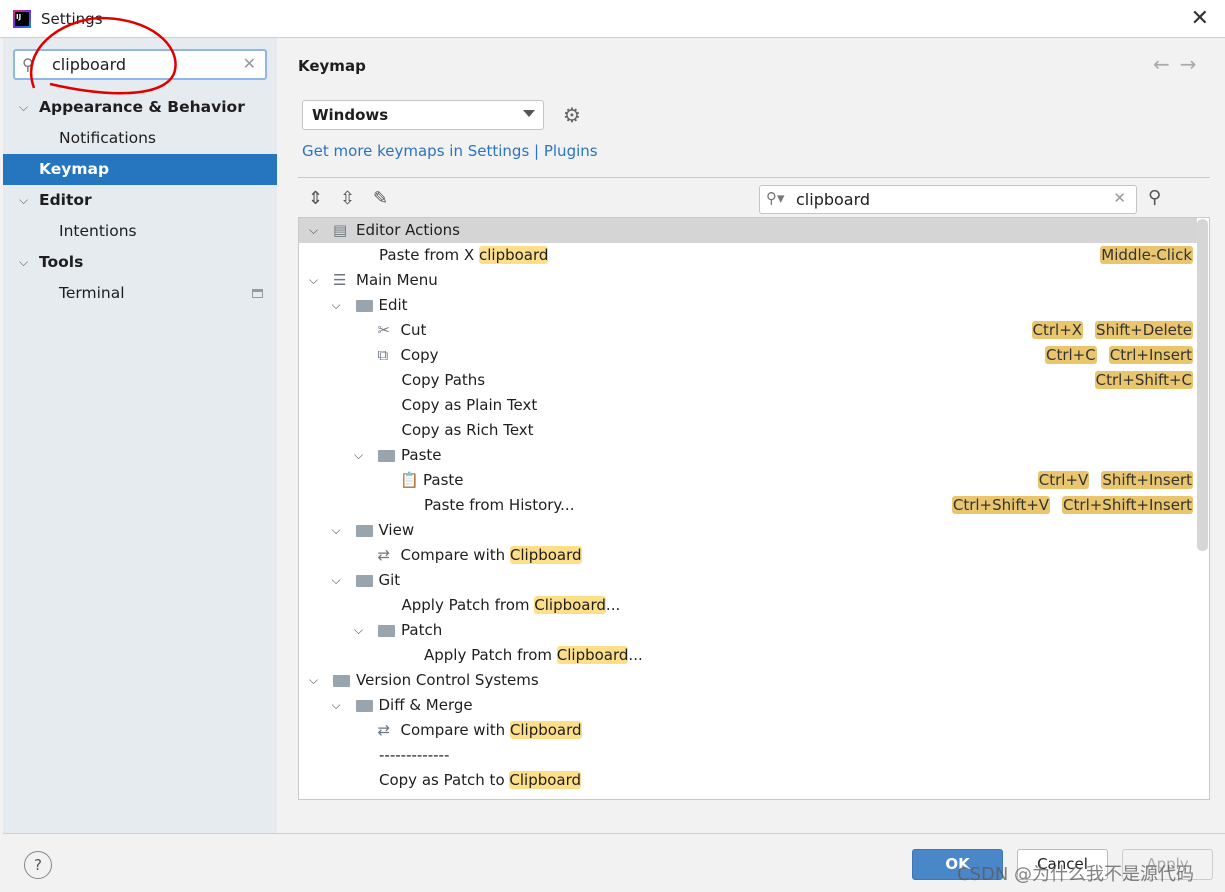 Image resolution: width=1225 pixels, height=892 pixels. I want to click on action-label: Copy, so click(420, 355).